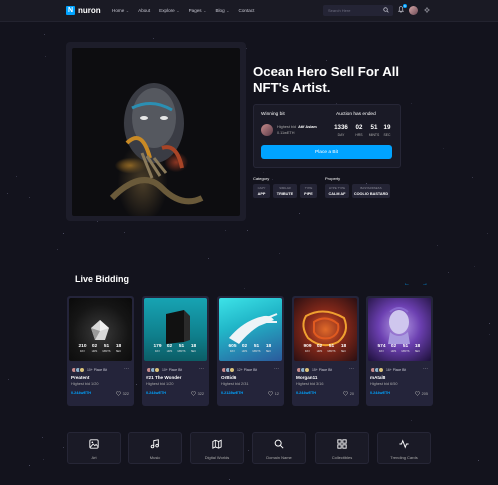  Describe the element at coordinates (358, 10) in the screenshot. I see `search-input: Search Here` at that location.